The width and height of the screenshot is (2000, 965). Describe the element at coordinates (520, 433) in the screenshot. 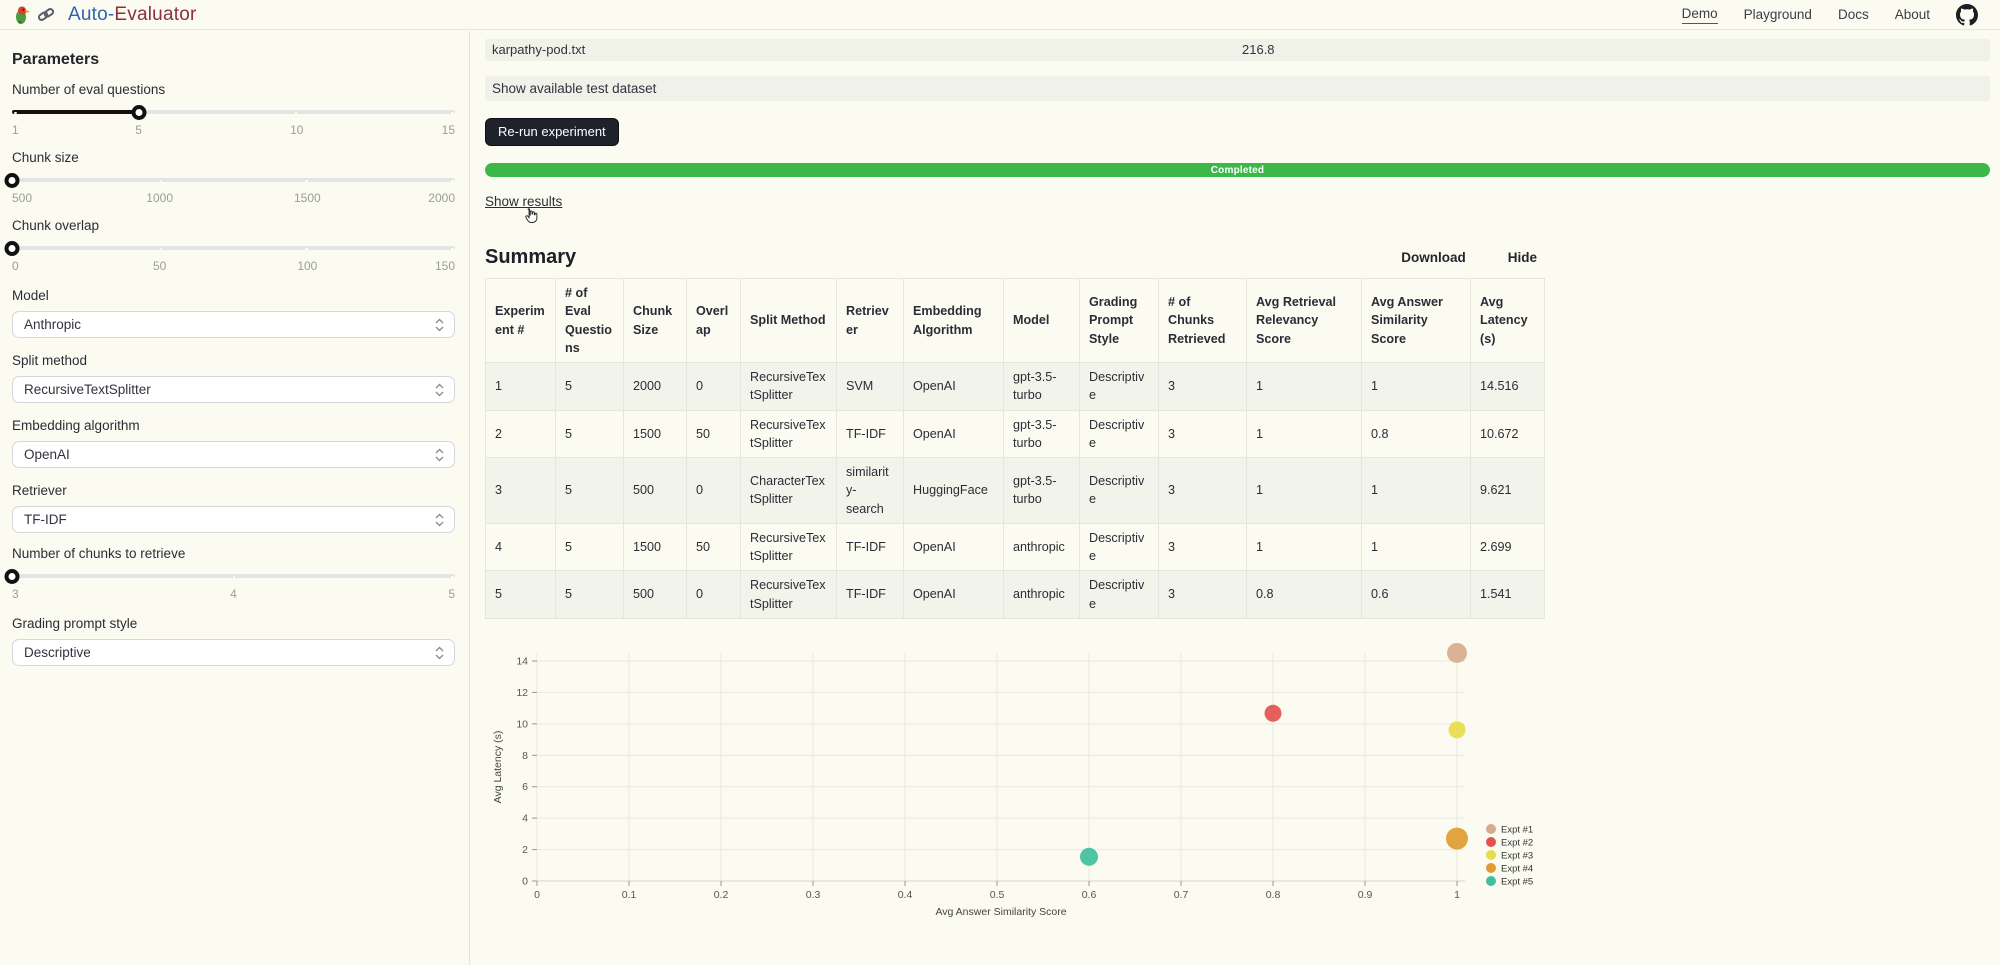

I see `table-cell: 2` at that location.